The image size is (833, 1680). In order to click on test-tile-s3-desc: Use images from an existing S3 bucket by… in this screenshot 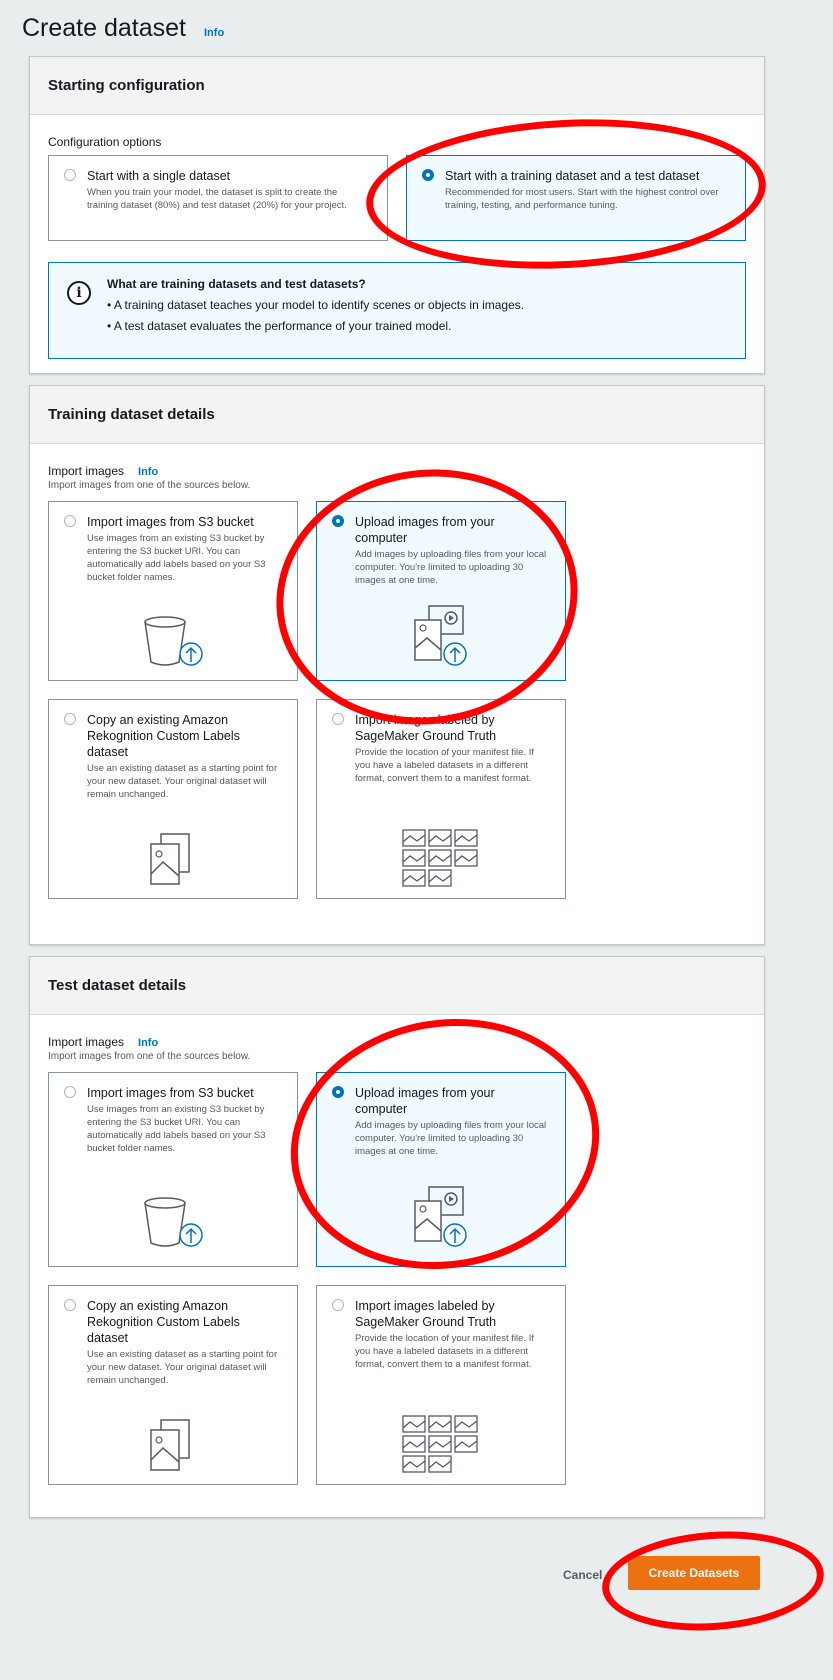, I will do `click(176, 1129)`.